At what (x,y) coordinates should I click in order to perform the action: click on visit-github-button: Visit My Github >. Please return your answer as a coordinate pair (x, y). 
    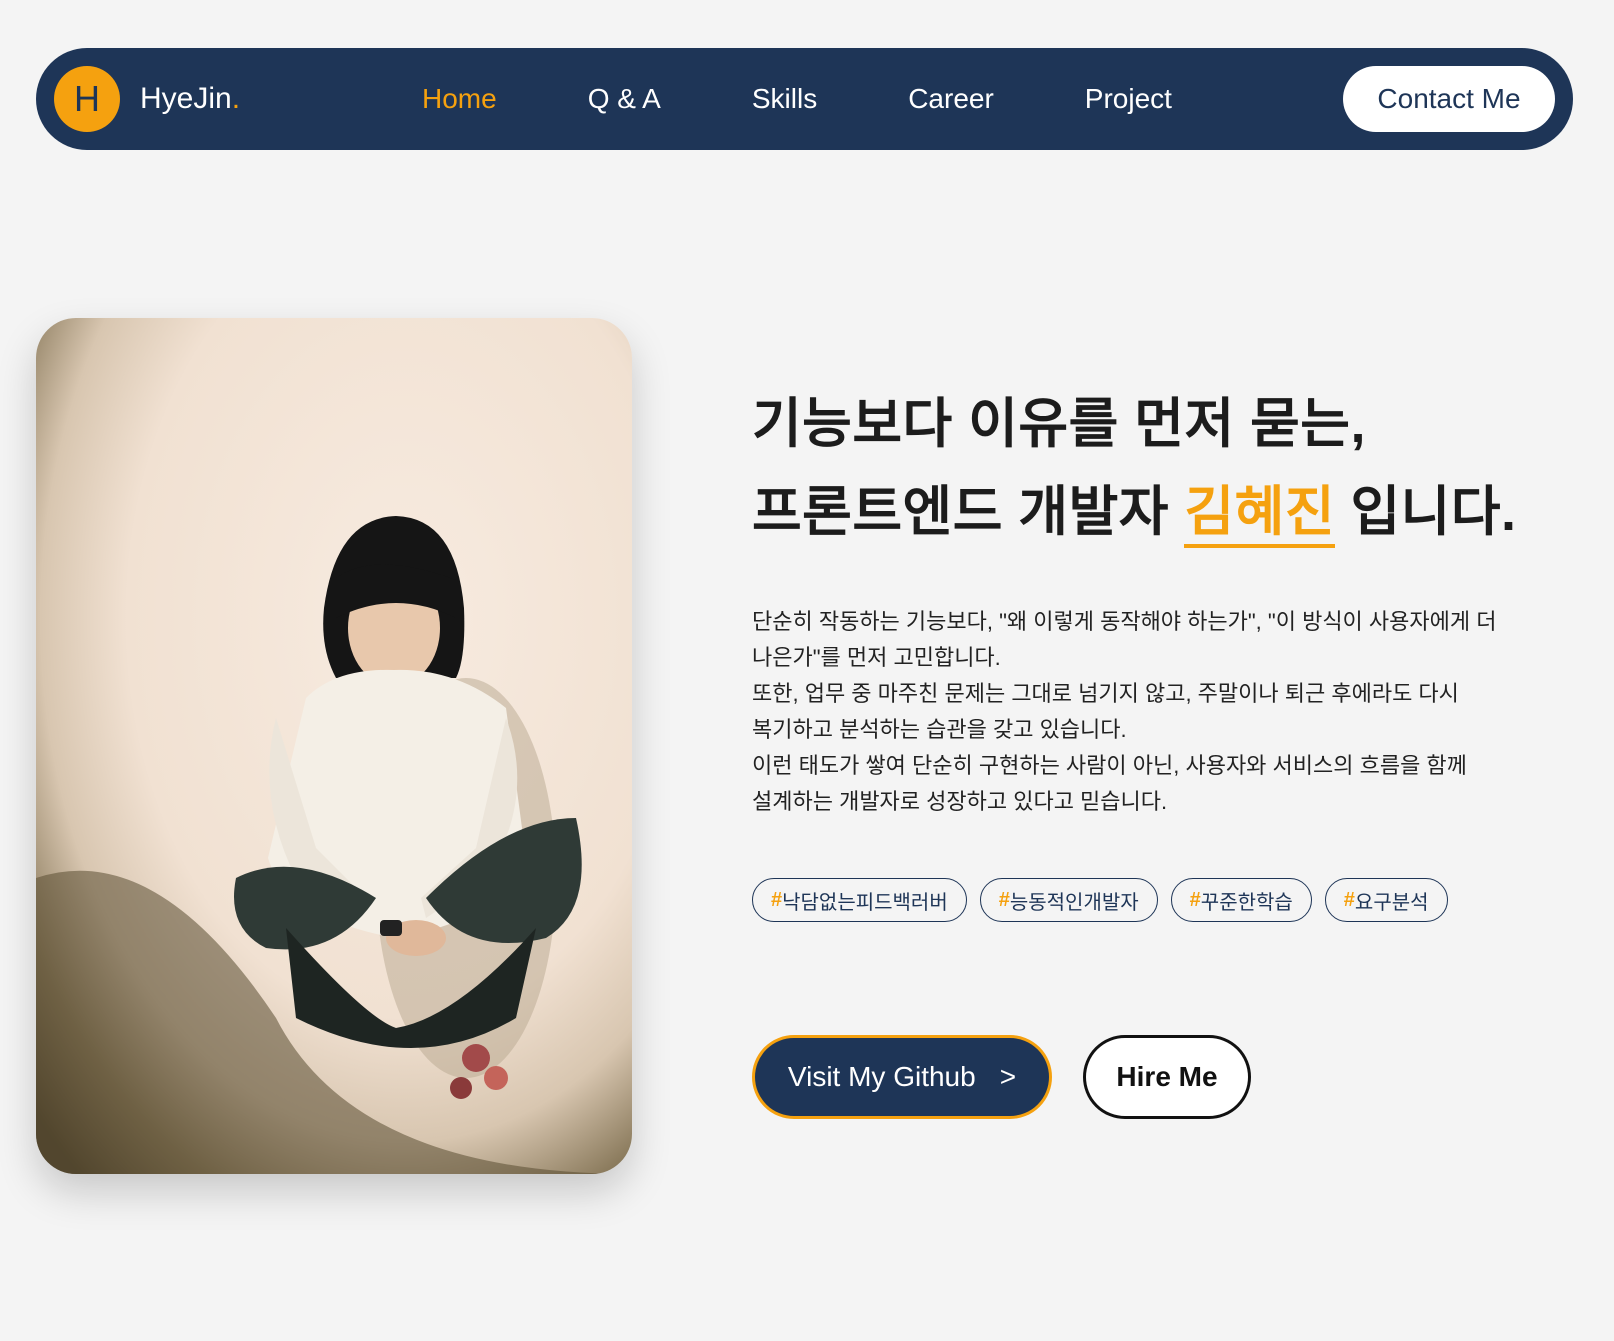
    Looking at the image, I should click on (902, 1077).